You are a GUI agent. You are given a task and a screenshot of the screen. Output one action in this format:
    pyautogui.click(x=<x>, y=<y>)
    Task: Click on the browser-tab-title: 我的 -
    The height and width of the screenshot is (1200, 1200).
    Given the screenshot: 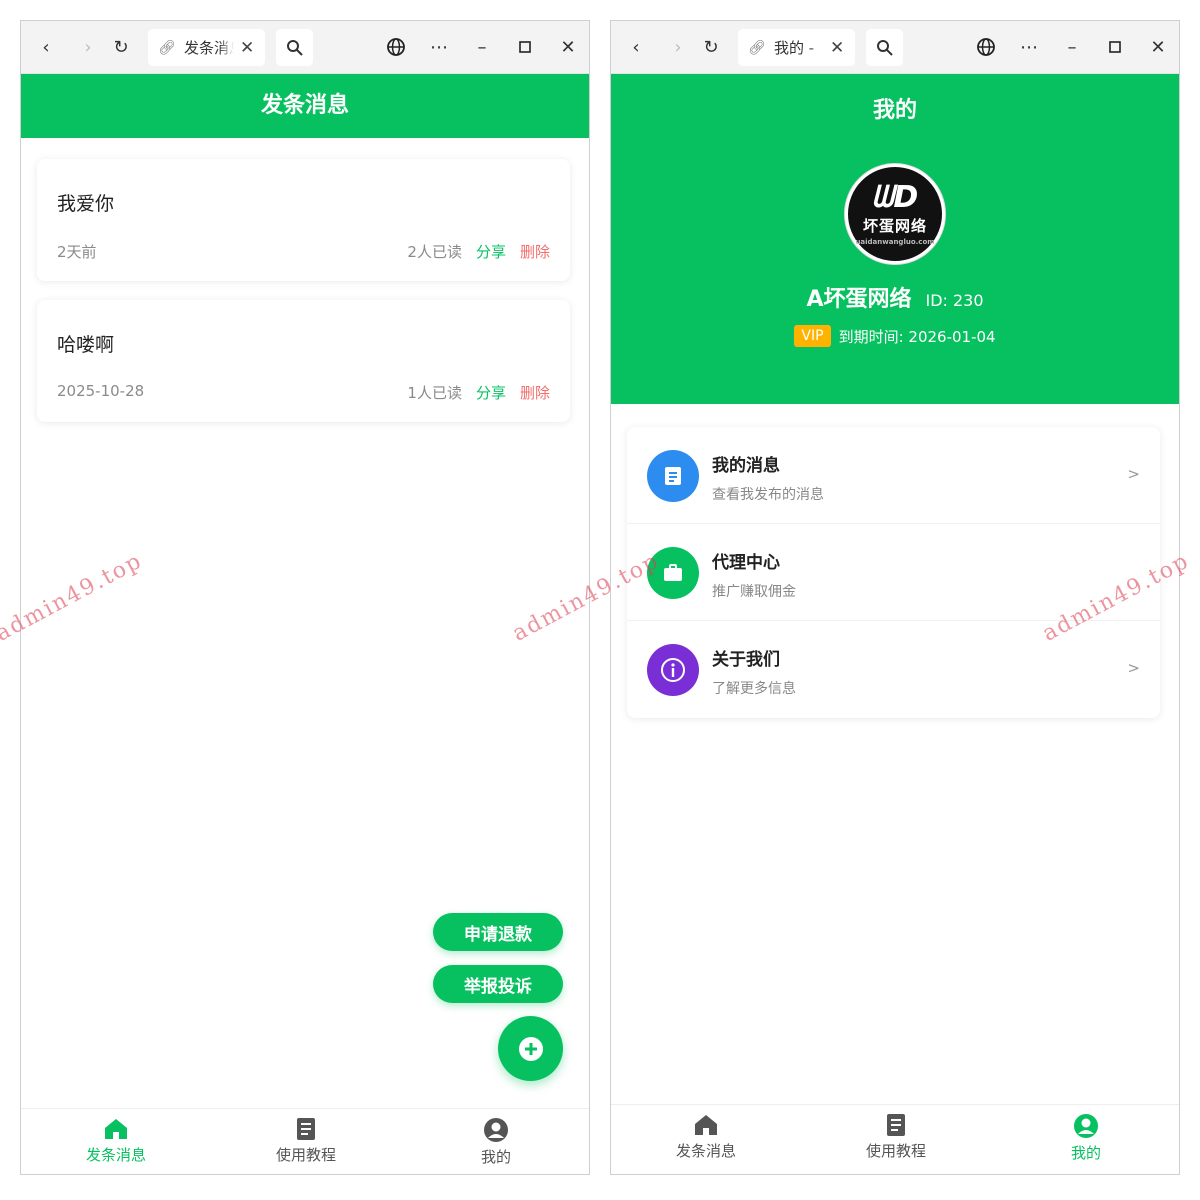 What is the action you would take?
    pyautogui.click(x=794, y=48)
    